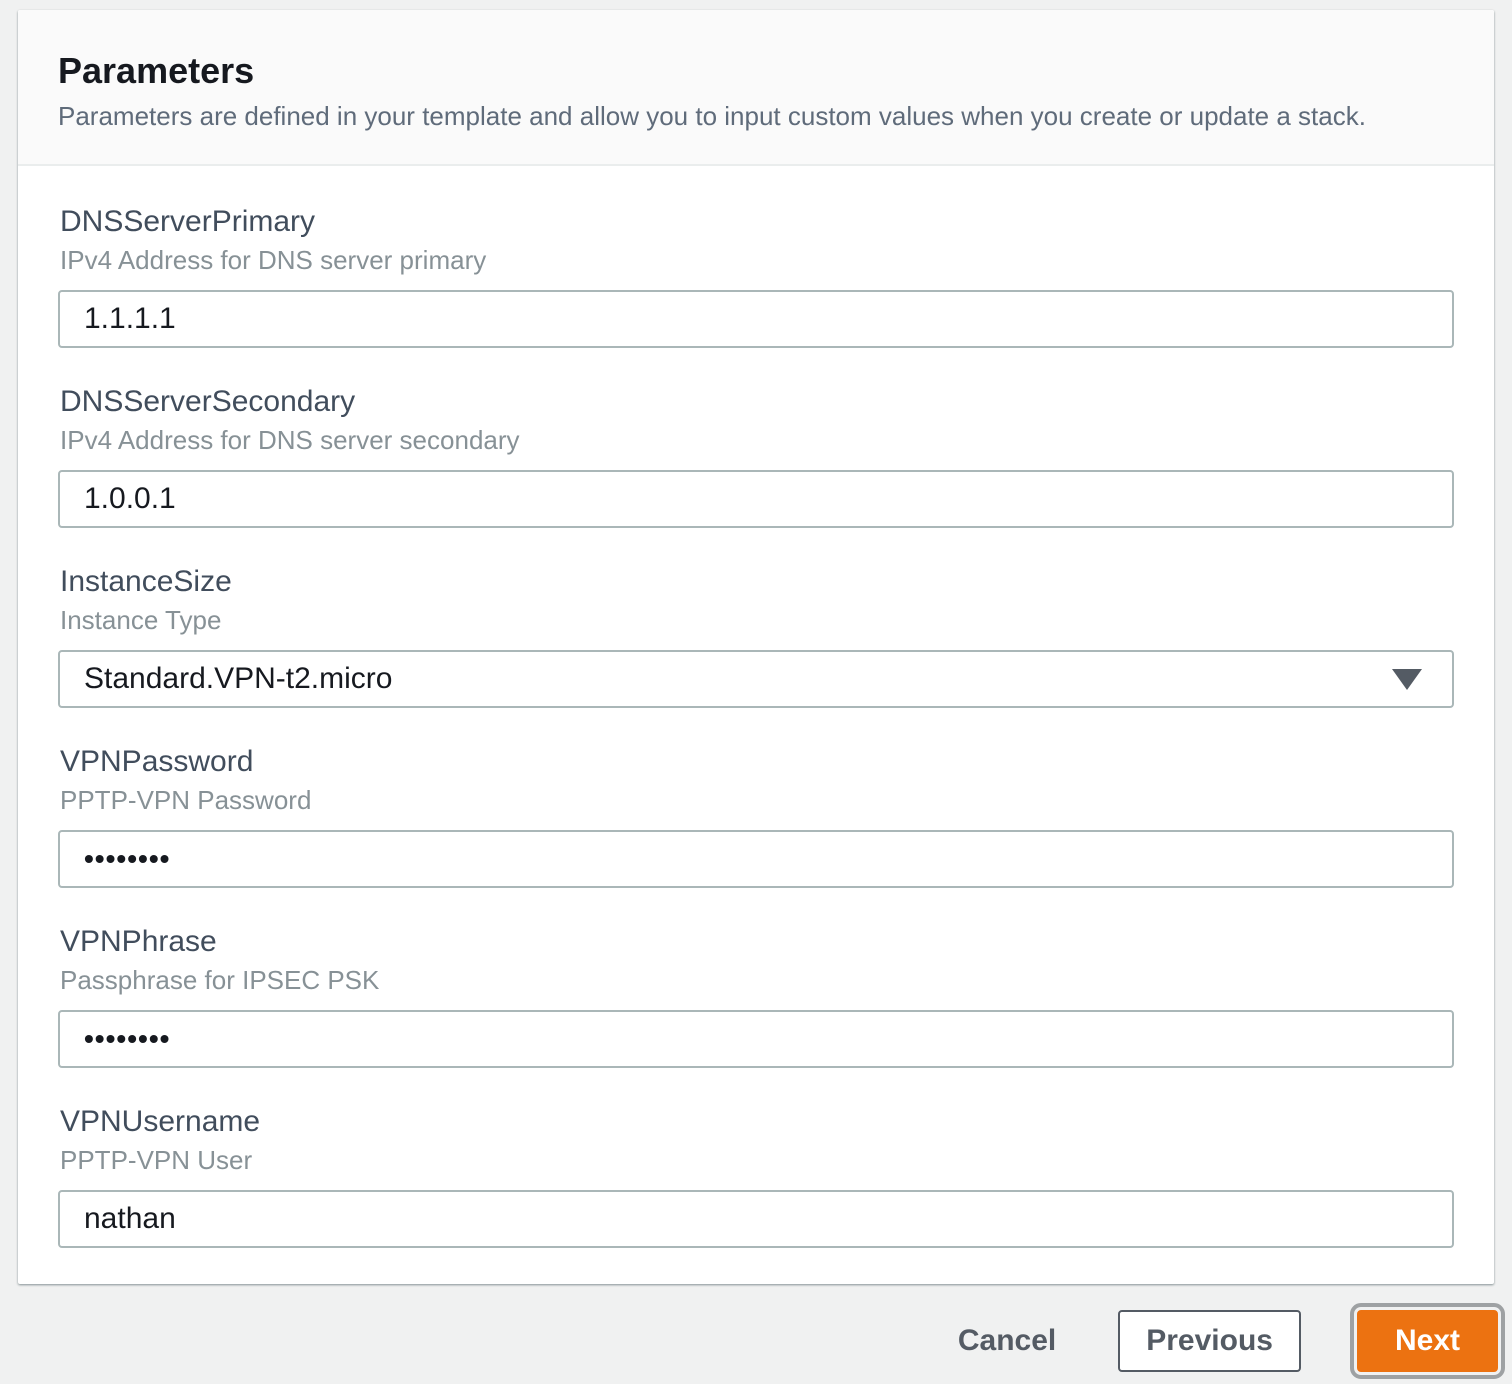  Describe the element at coordinates (156, 1160) in the screenshot. I see `field-description: PPTP-VPN User` at that location.